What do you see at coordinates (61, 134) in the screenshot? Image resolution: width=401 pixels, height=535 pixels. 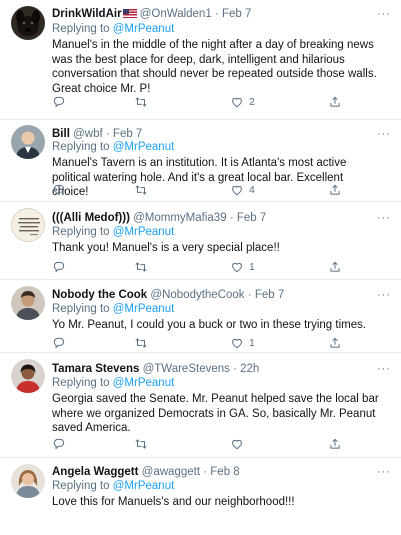 I see `display-name: Bill` at bounding box center [61, 134].